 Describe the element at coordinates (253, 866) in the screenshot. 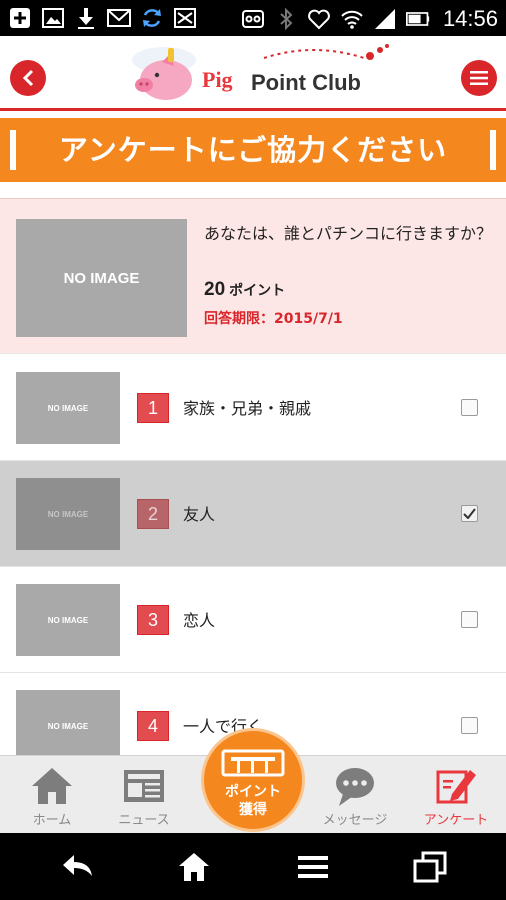

I see `system-navigation-bar` at that location.